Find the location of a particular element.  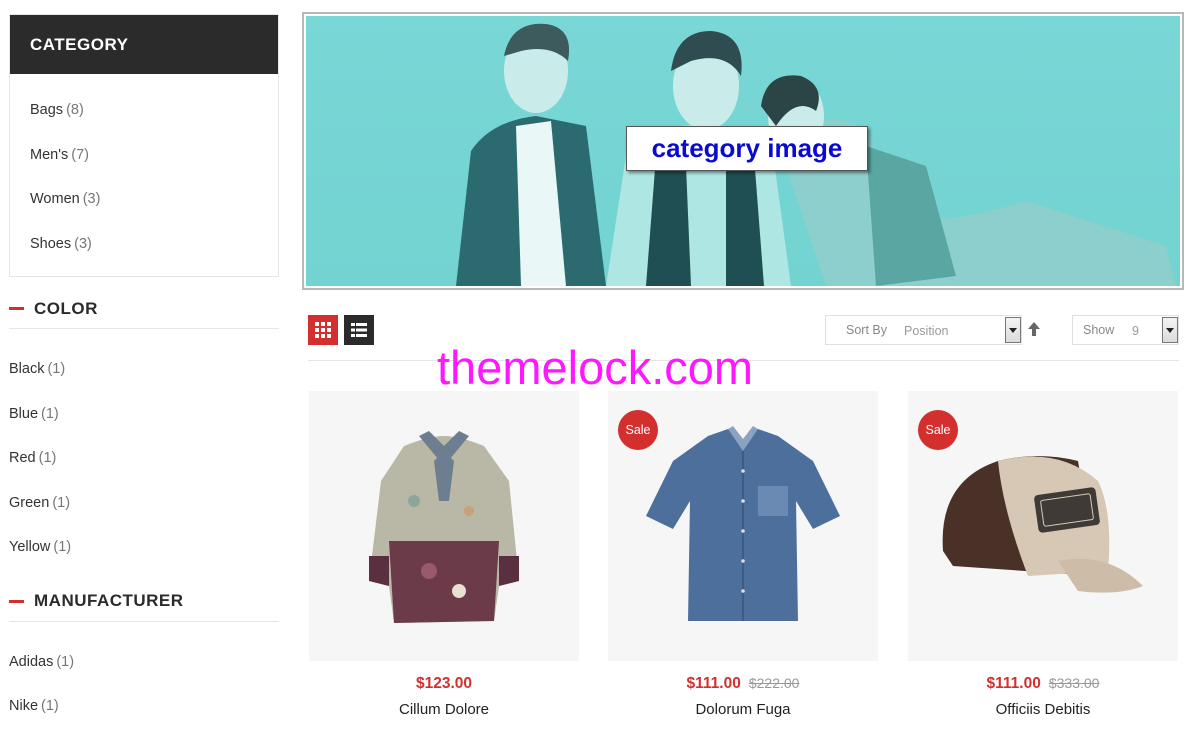

sort-by-value: Position is located at coordinates (926, 331).